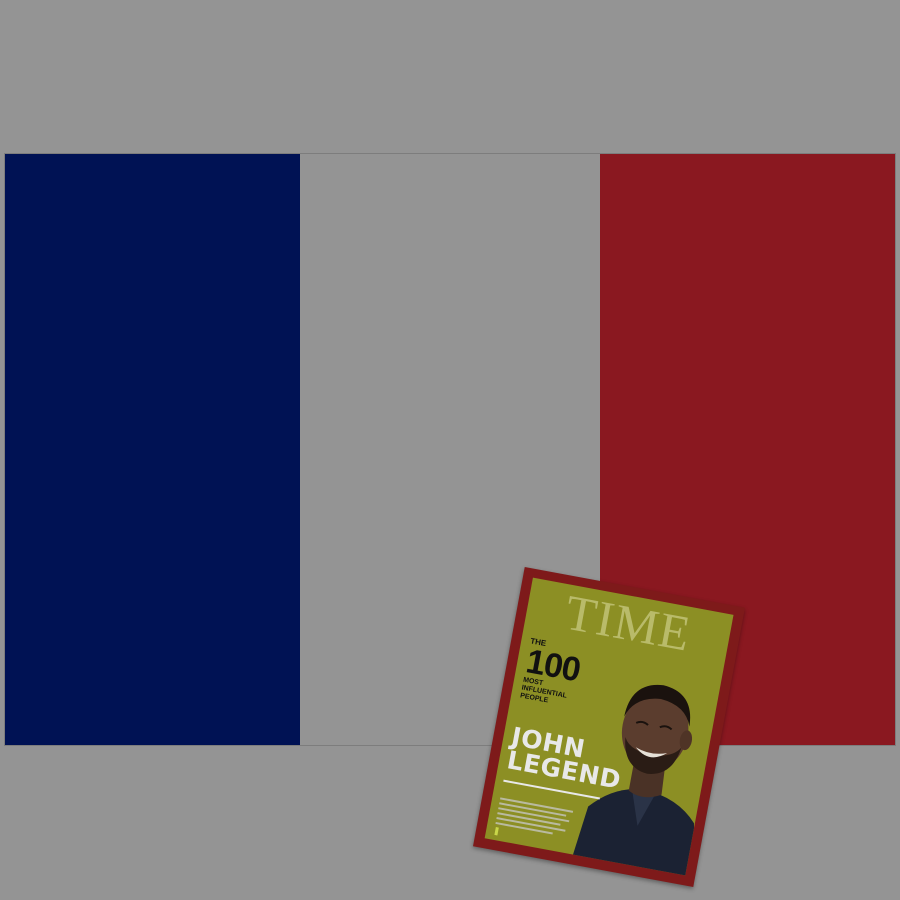 The image size is (900, 900). What do you see at coordinates (534, 818) in the screenshot?
I see `cover-blurb-lines` at bounding box center [534, 818].